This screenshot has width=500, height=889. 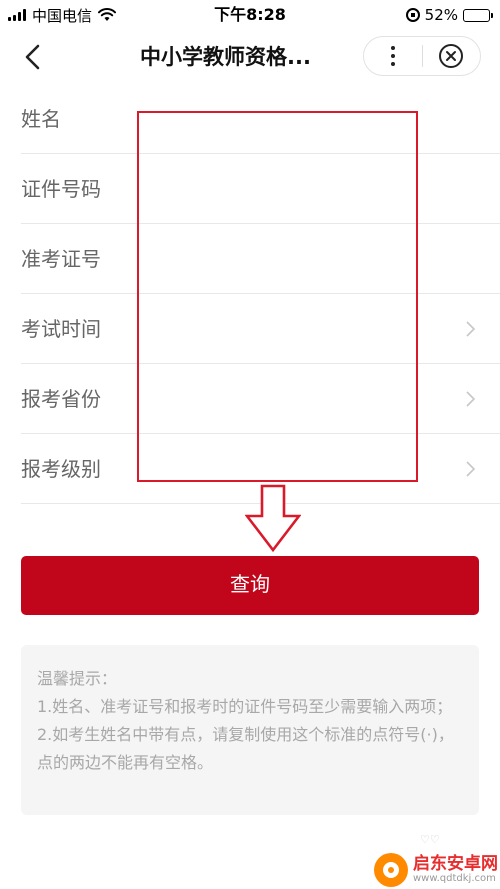 What do you see at coordinates (77, 678) in the screenshot?
I see `tips-title: 温馨提示：` at bounding box center [77, 678].